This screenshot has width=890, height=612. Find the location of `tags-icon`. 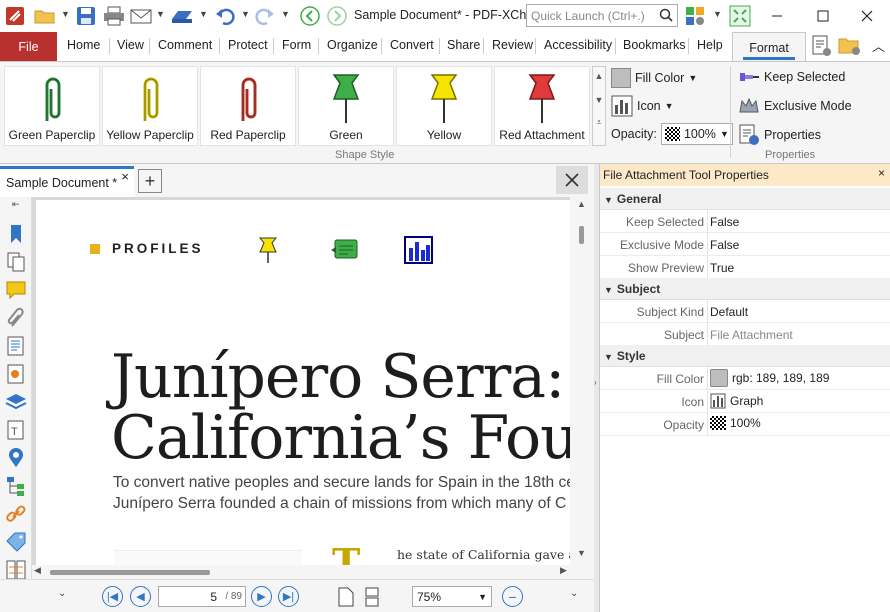

tags-icon is located at coordinates (16, 374).